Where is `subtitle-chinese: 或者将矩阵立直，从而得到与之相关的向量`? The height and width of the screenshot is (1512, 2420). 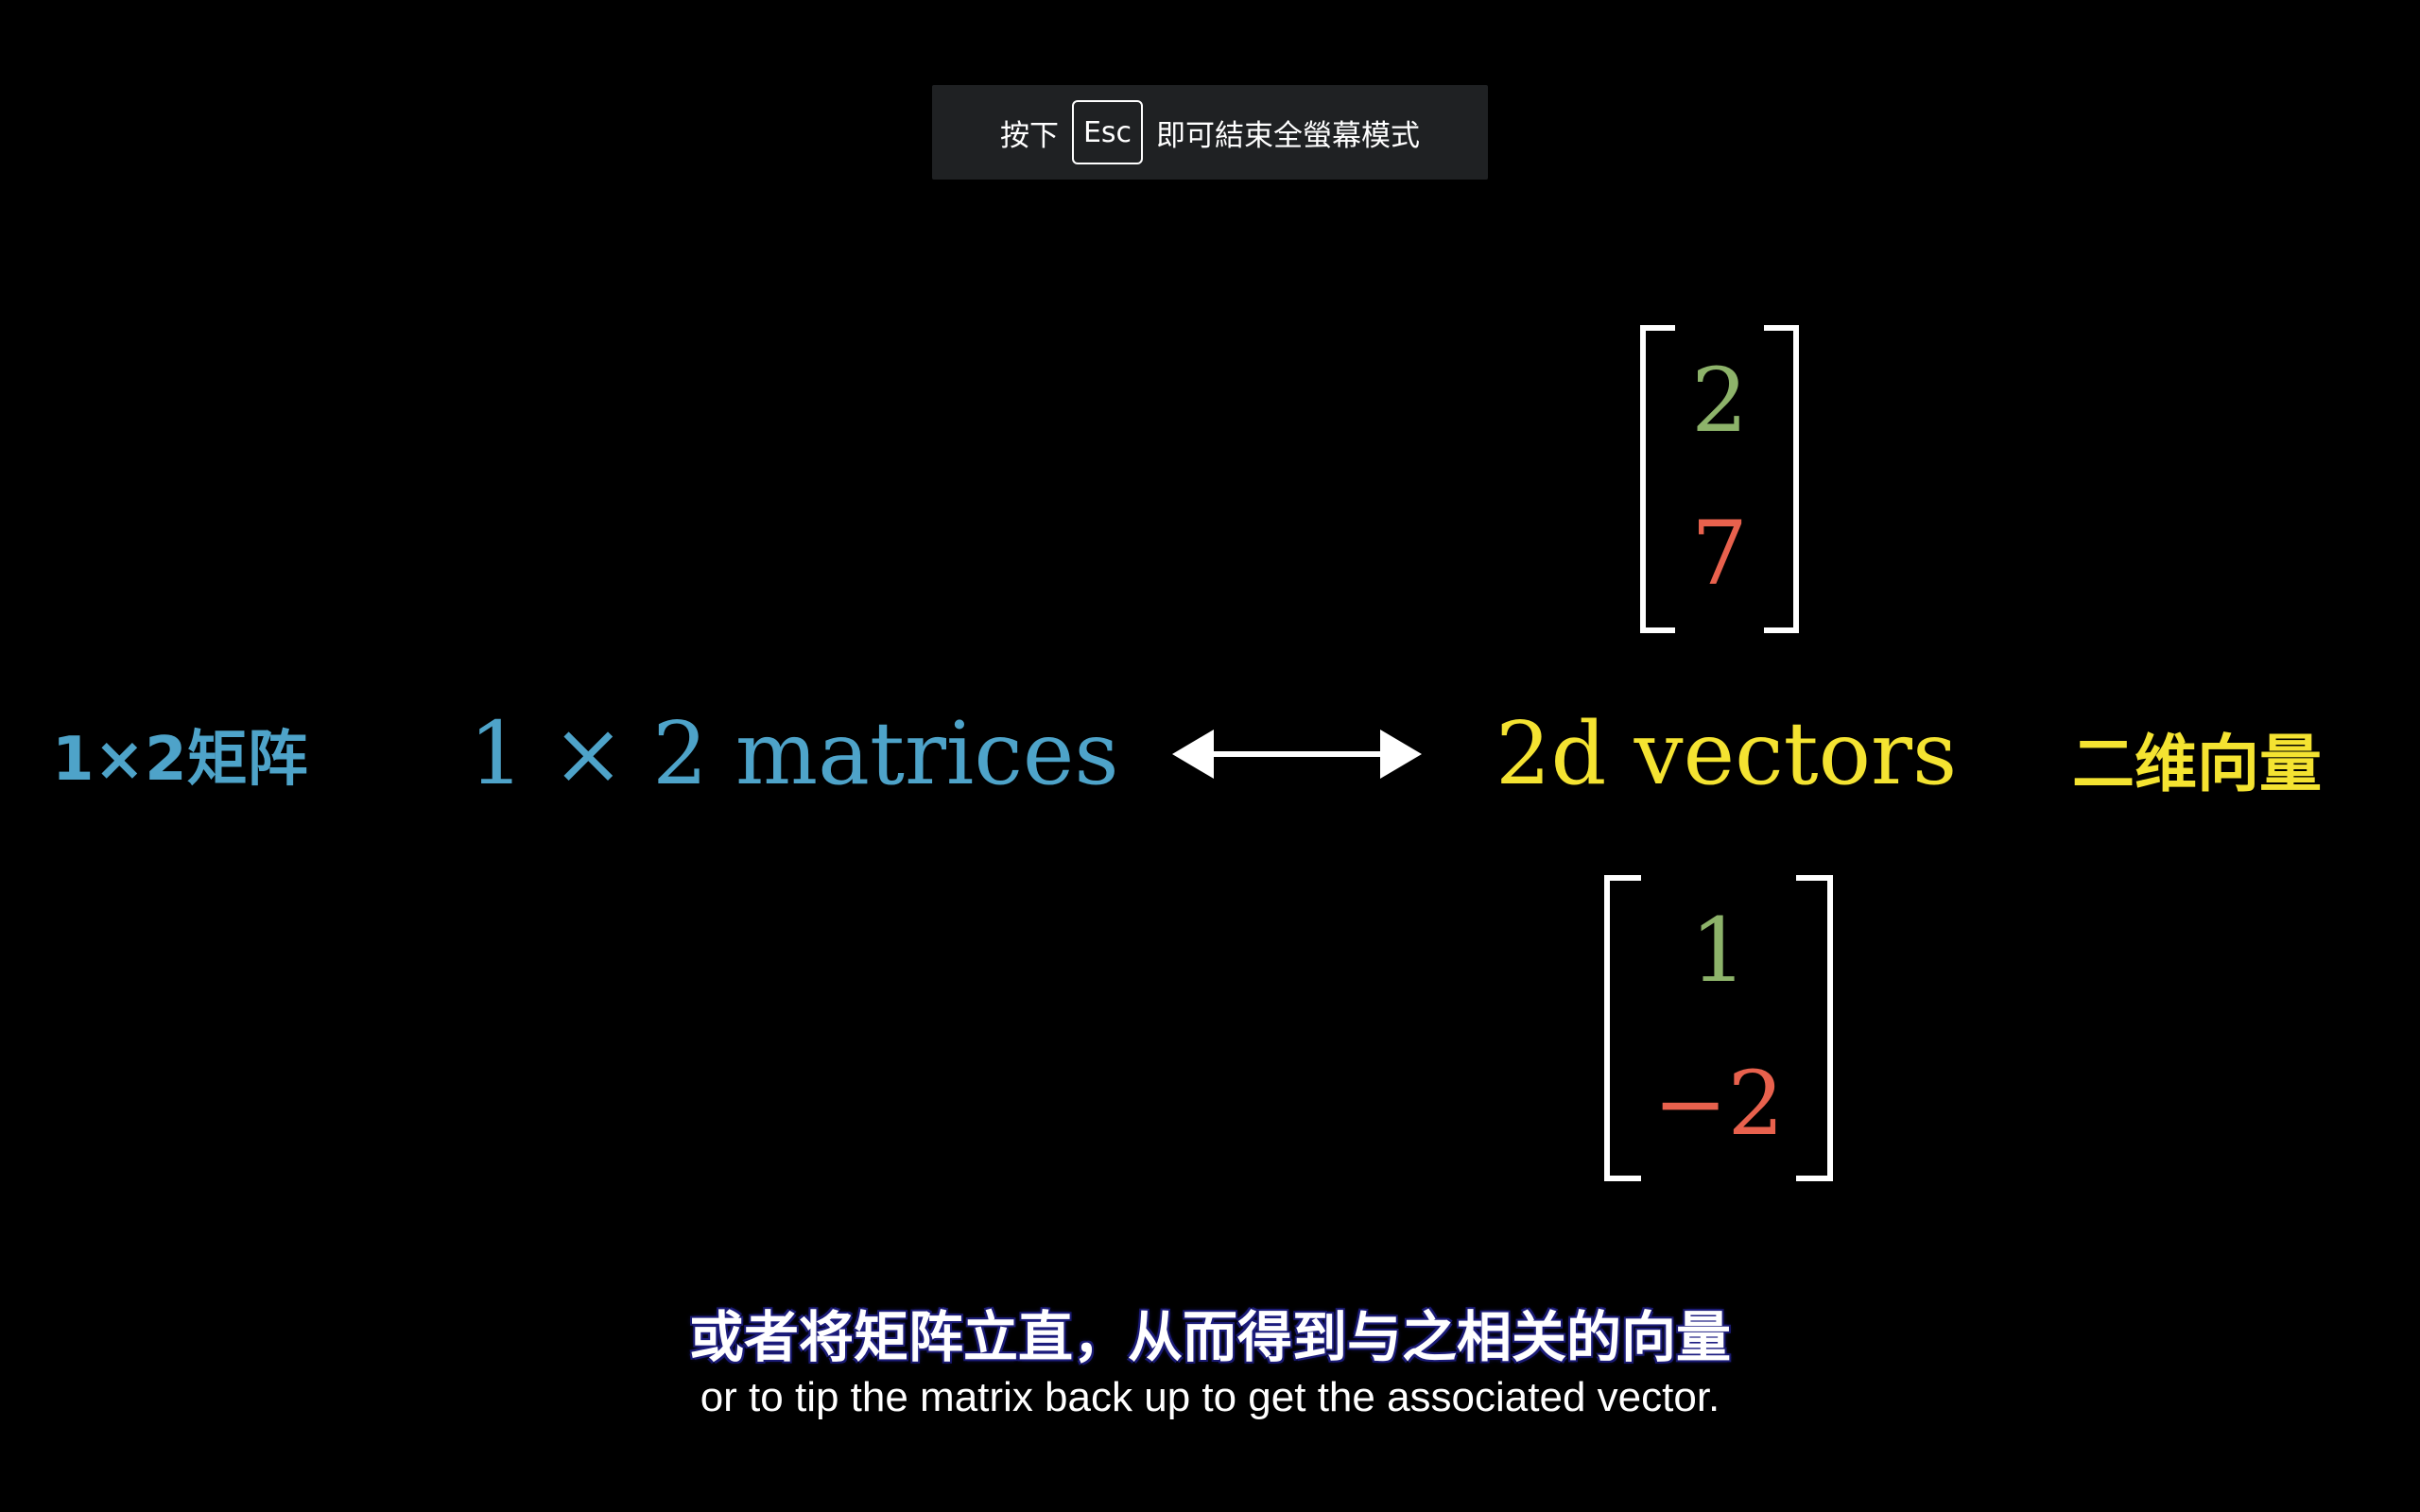 subtitle-chinese: 或者将矩阵立直，从而得到与之相关的向量 is located at coordinates (1210, 1337).